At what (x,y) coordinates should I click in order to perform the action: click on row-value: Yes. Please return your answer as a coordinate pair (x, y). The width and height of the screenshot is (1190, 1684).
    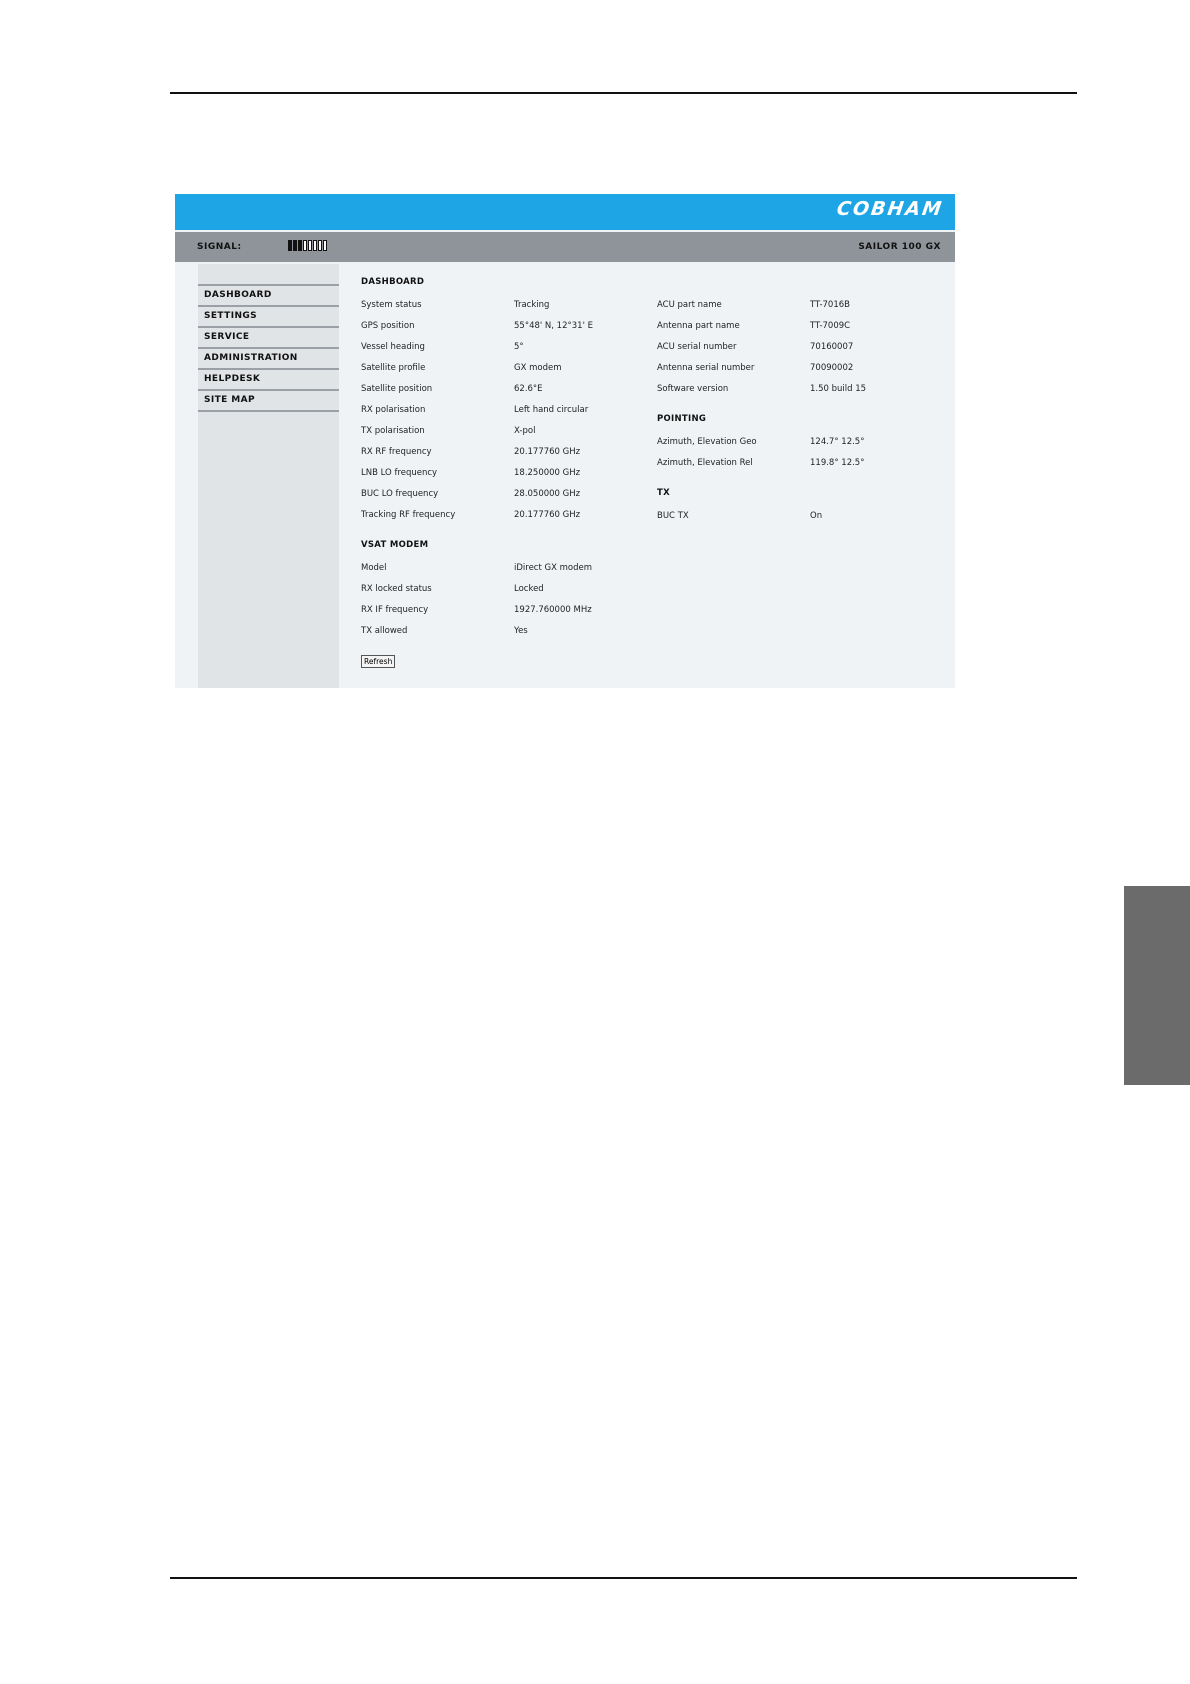
    Looking at the image, I should click on (521, 631).